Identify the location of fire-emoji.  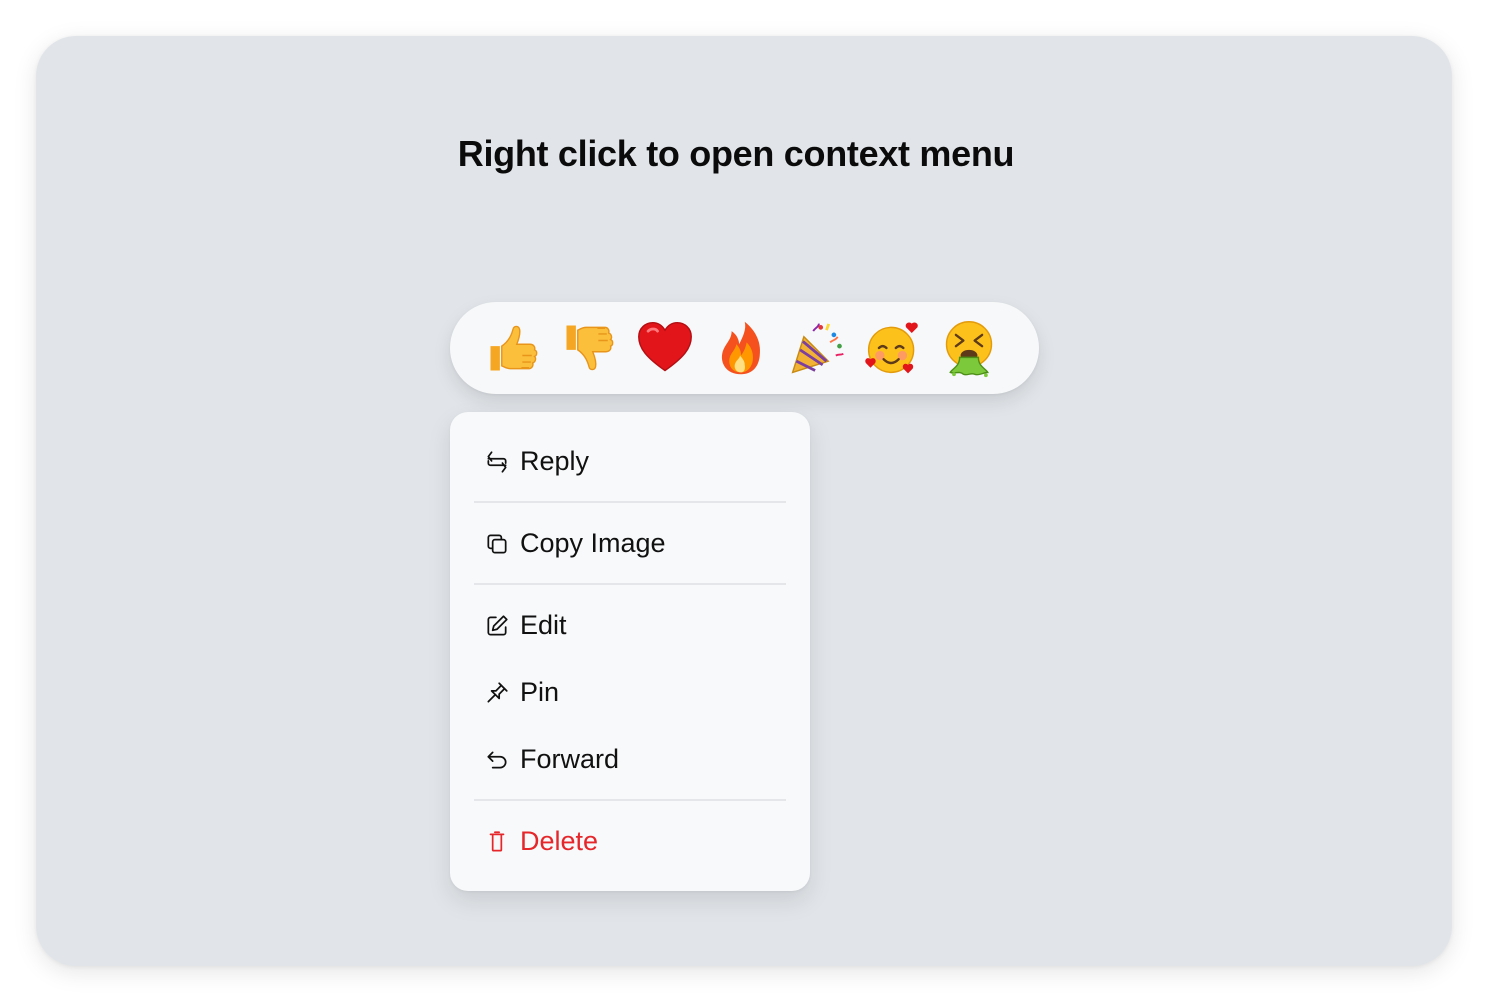
(741, 348).